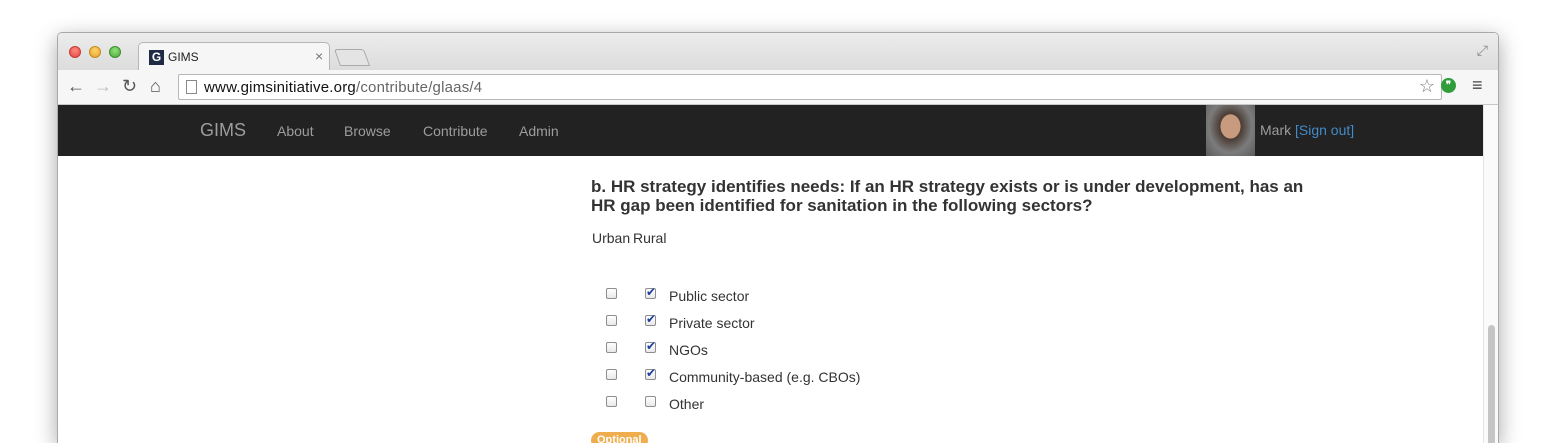  What do you see at coordinates (1490, 274) in the screenshot?
I see `vertical-scrollbar` at bounding box center [1490, 274].